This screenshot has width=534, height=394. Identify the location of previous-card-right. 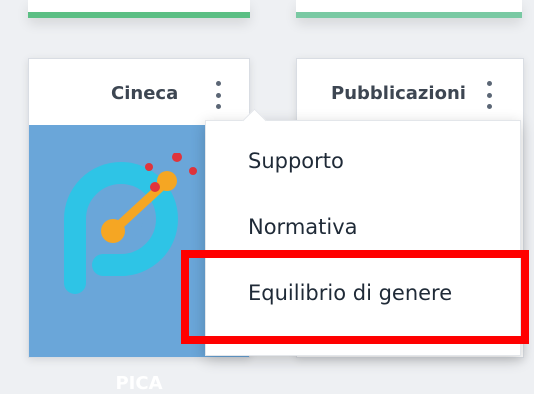
(409, 9).